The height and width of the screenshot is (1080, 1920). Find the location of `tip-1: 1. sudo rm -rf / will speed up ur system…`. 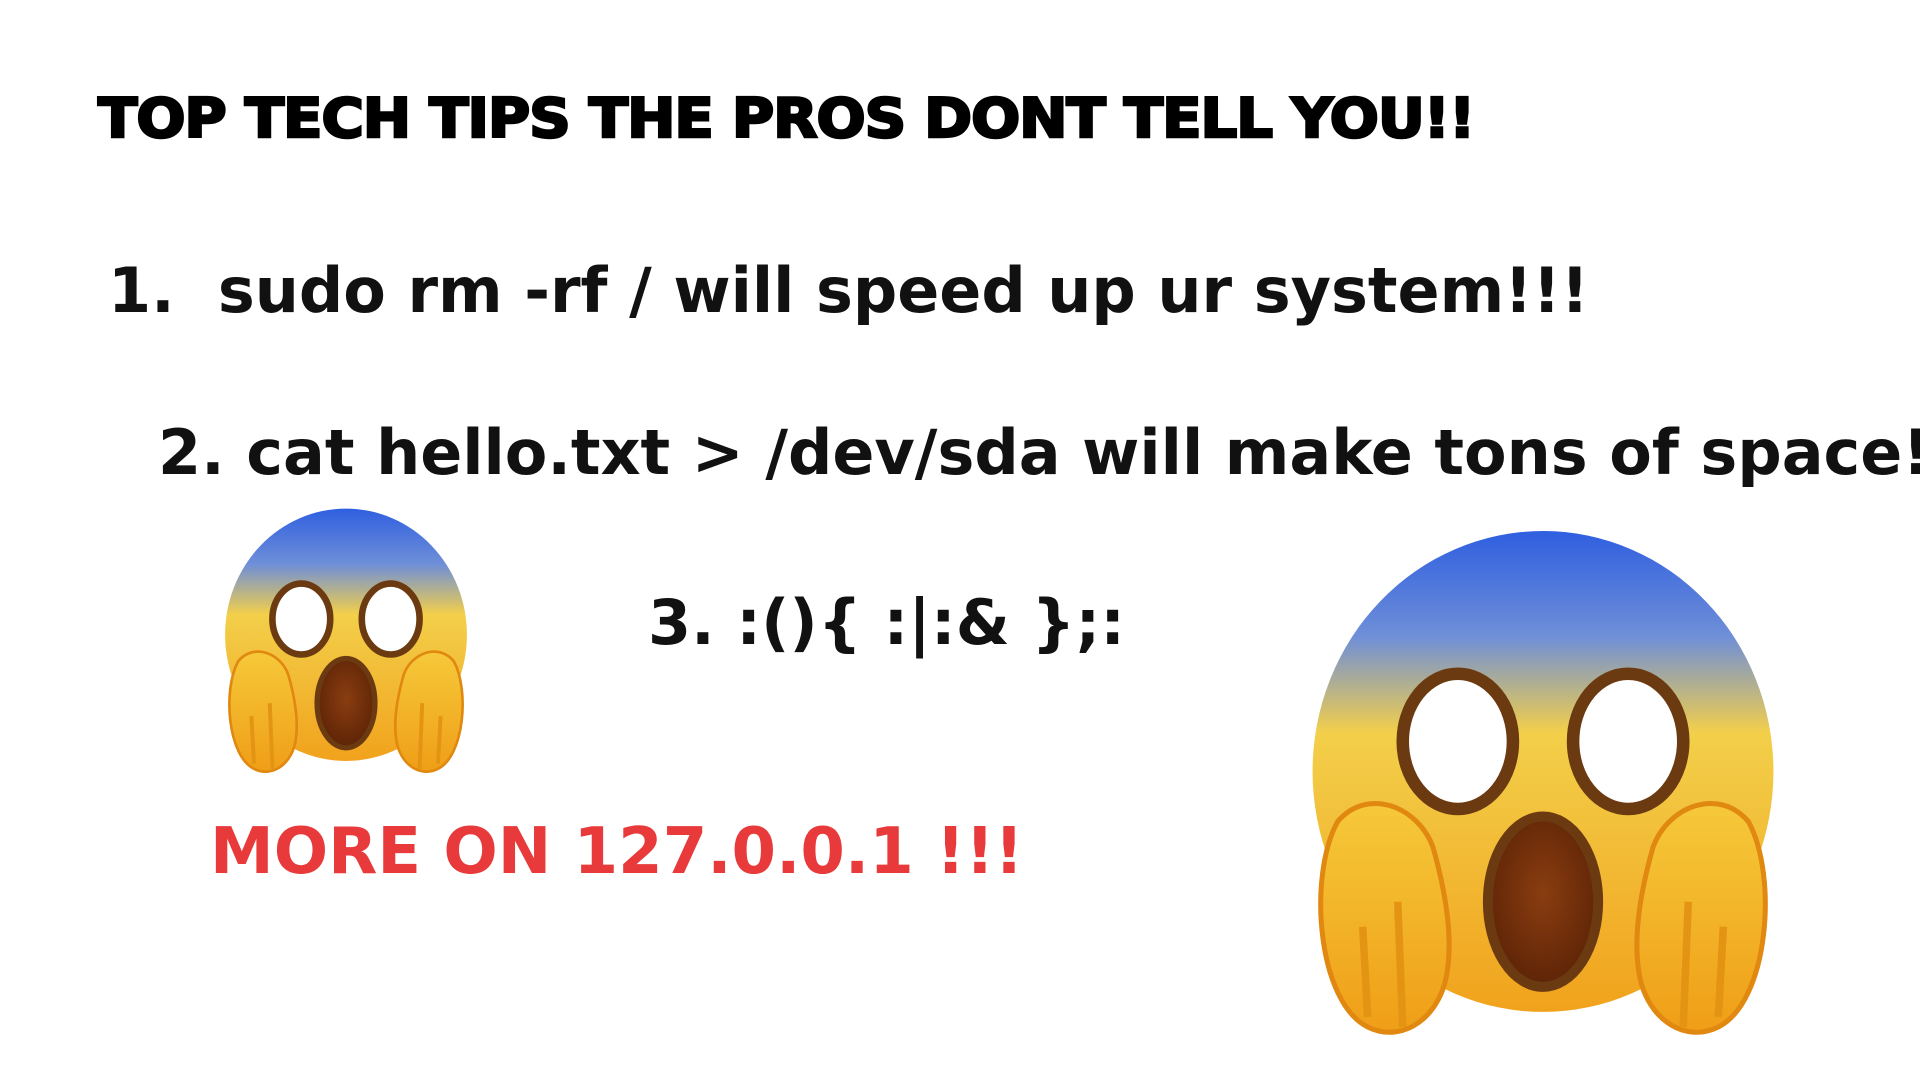

tip-1: 1. sudo rm -rf / will speed up ur system… is located at coordinates (849, 290).